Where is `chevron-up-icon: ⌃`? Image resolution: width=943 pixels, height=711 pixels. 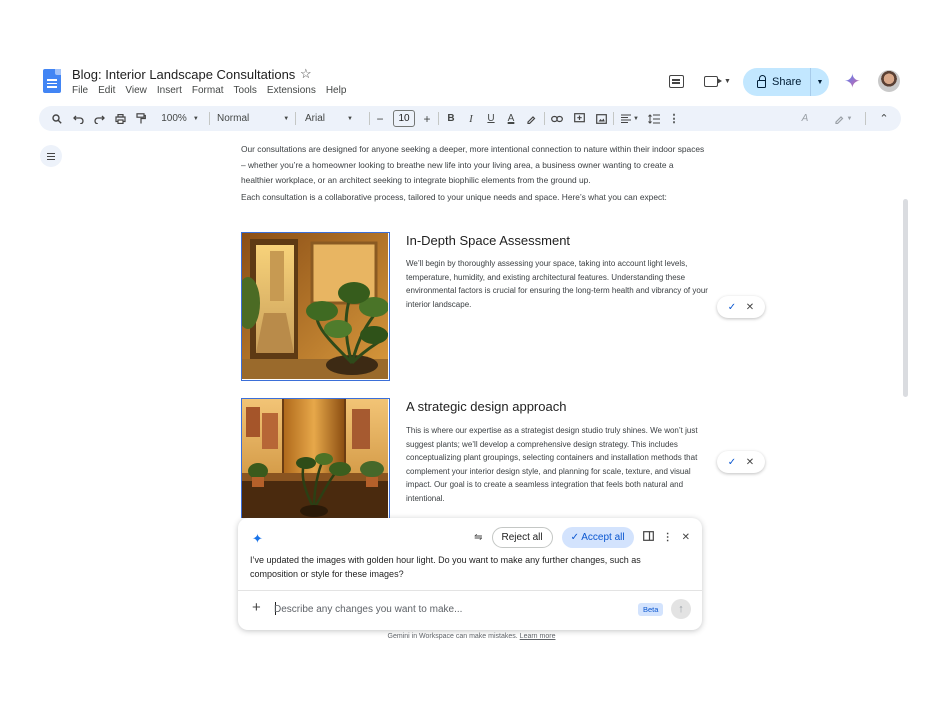
chevron-up-icon: ⌃ is located at coordinates (884, 118).